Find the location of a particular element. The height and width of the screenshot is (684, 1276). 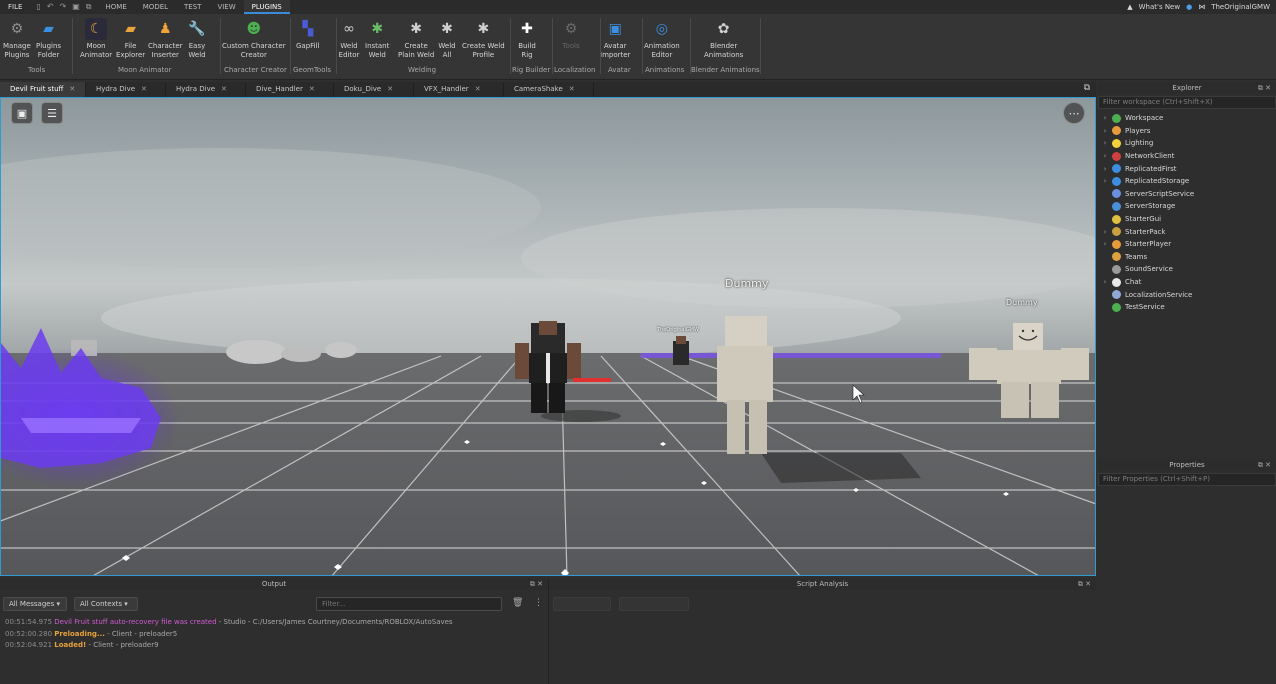

explorer-item: ServerStorage is located at coordinates (1187, 206).